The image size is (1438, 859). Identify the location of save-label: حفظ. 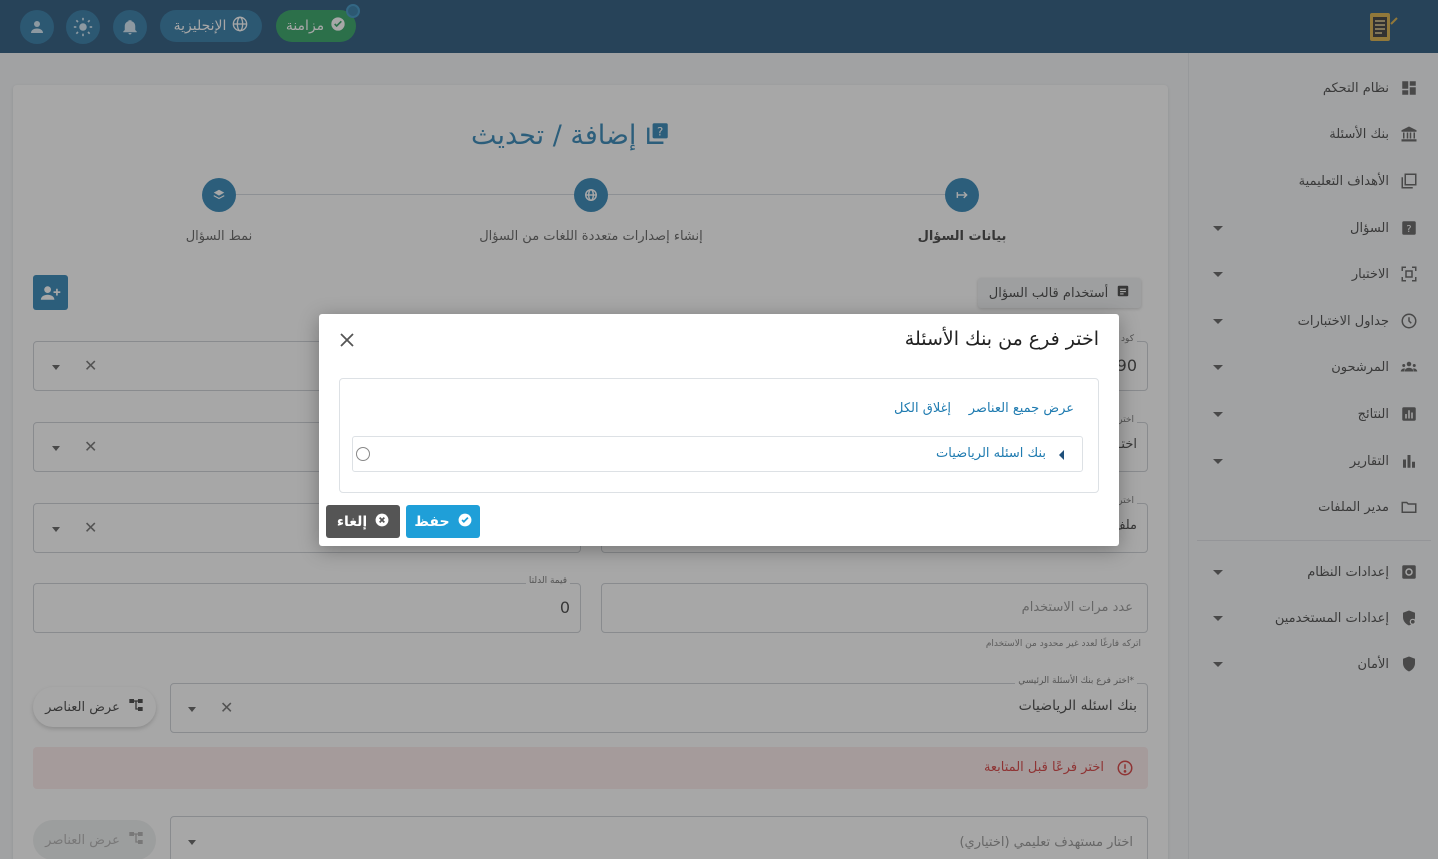
(432, 521).